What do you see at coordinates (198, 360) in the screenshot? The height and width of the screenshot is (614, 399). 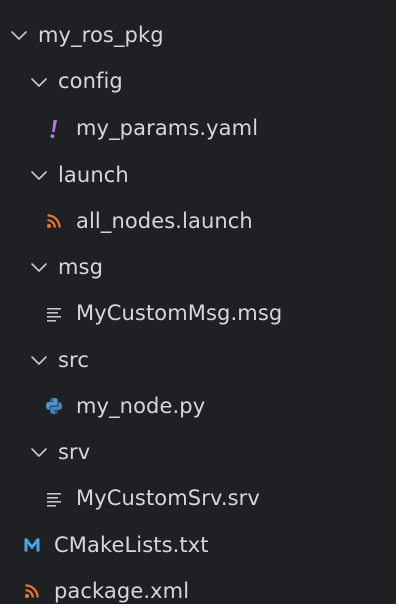 I see `tree-folder-src: src` at bounding box center [198, 360].